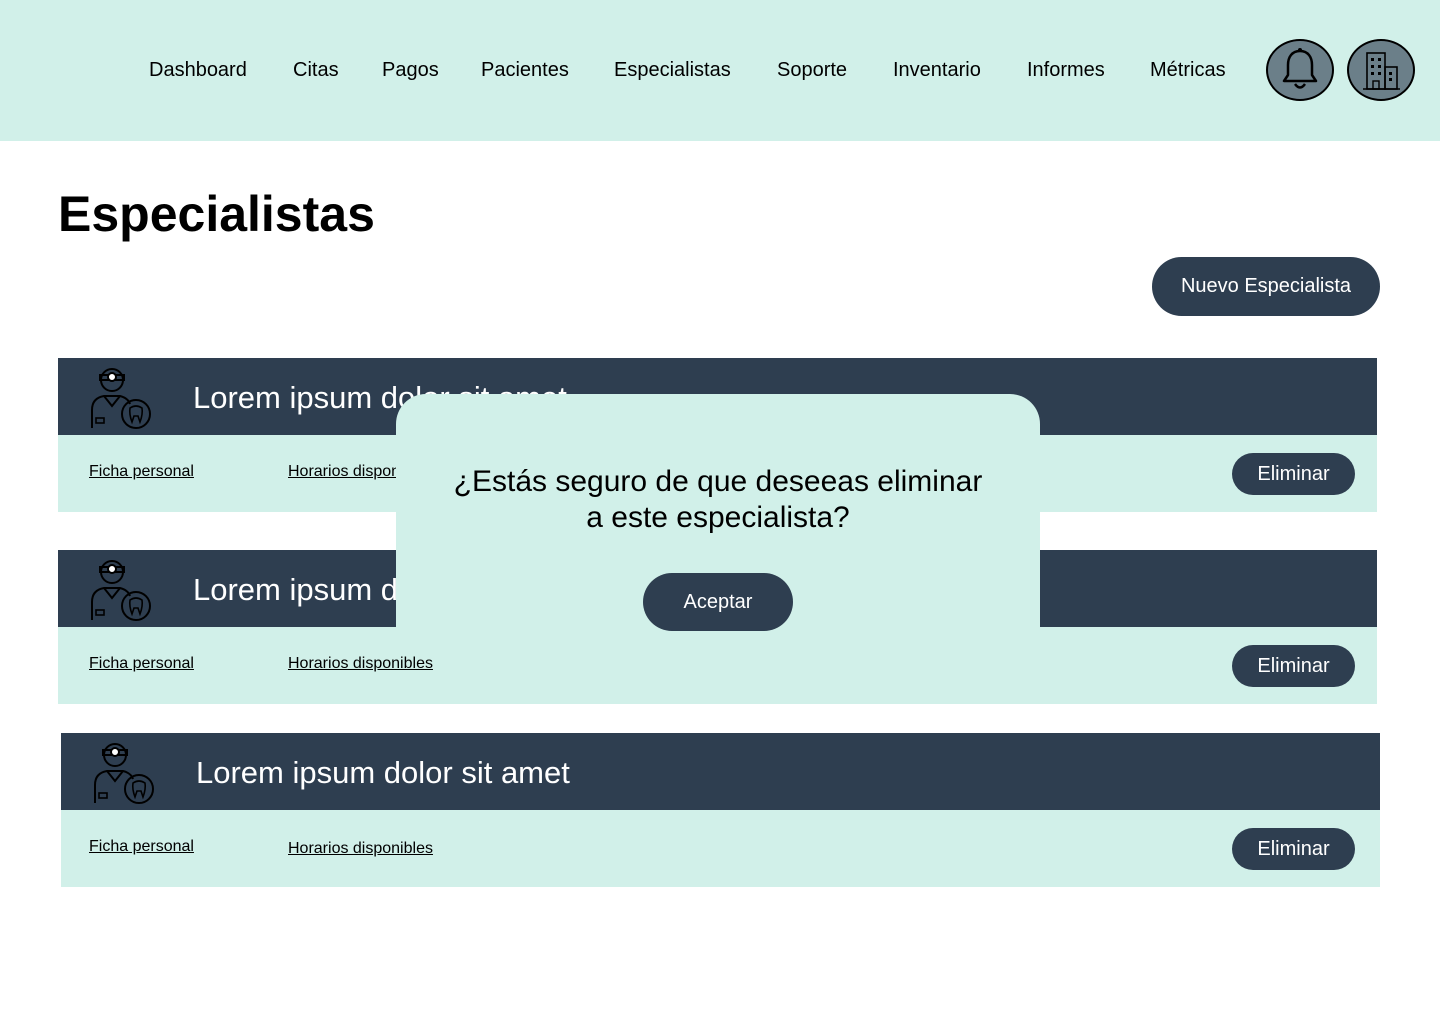  Describe the element at coordinates (718, 602) in the screenshot. I see `accept-button: Aceptar` at that location.